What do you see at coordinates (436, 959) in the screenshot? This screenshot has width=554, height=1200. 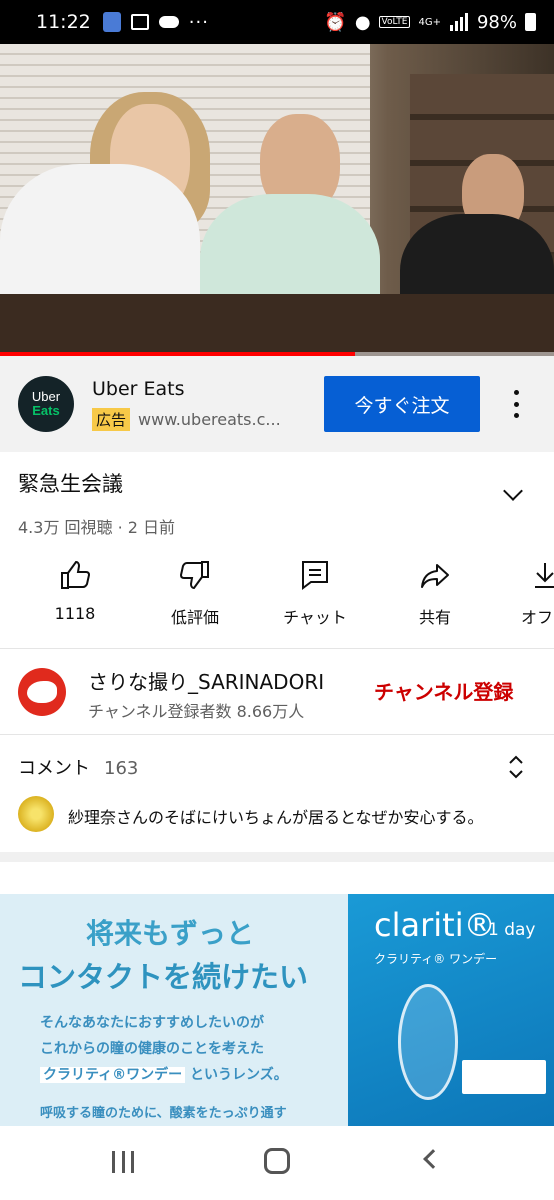 I see `brand-subtitle: クラリティ® ワンデー` at bounding box center [436, 959].